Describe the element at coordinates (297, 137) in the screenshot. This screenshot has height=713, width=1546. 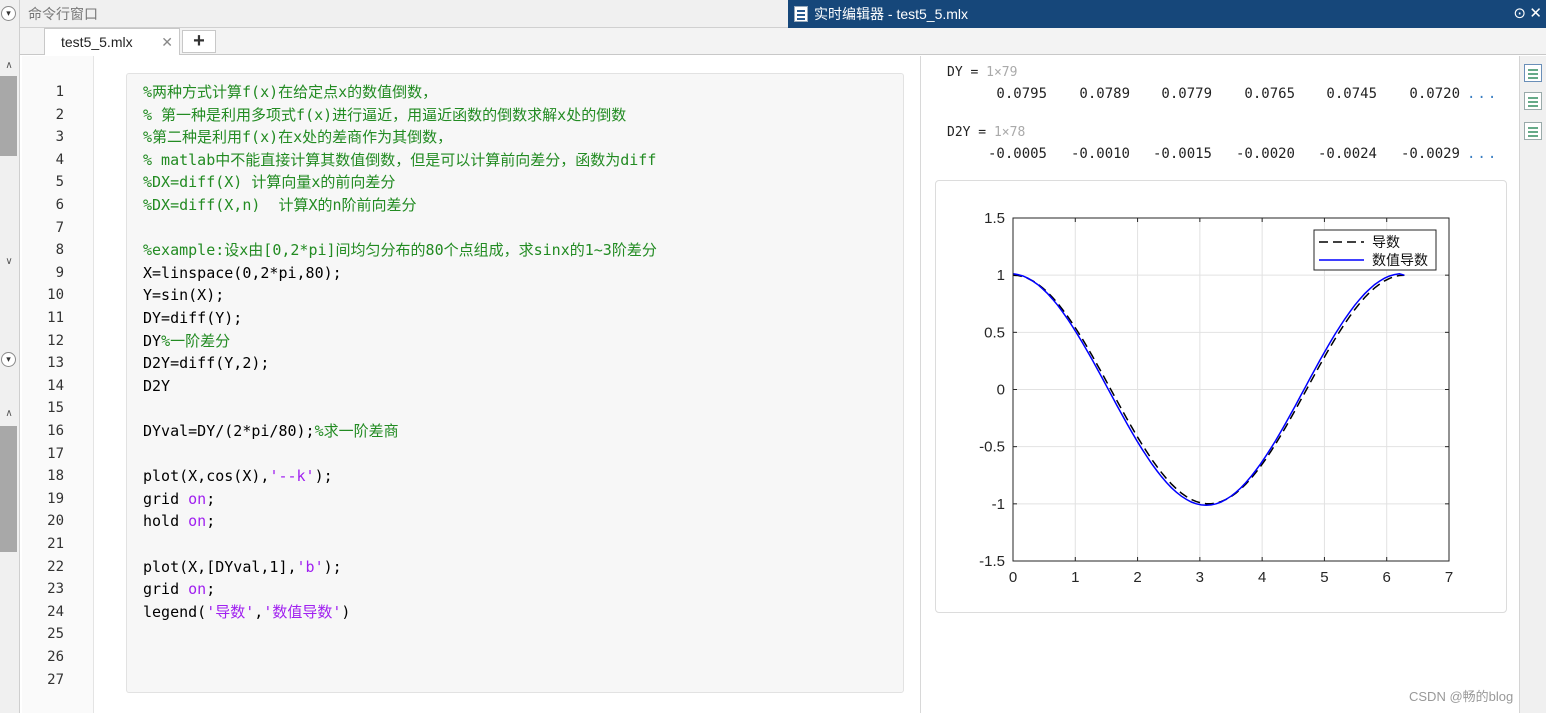
I see `code-line: %第二种是利用f(x)在x处的差商作为其倒数，` at that location.